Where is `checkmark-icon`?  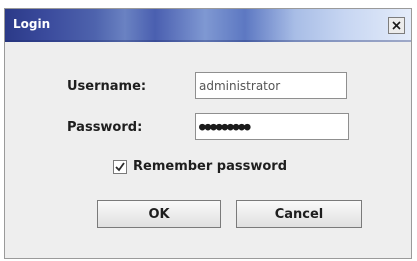 checkmark-icon is located at coordinates (120, 167).